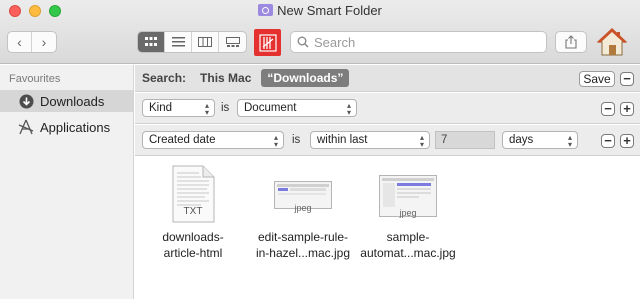  Describe the element at coordinates (408, 245) in the screenshot. I see `file-name: sample- automat...mac.jpg` at that location.